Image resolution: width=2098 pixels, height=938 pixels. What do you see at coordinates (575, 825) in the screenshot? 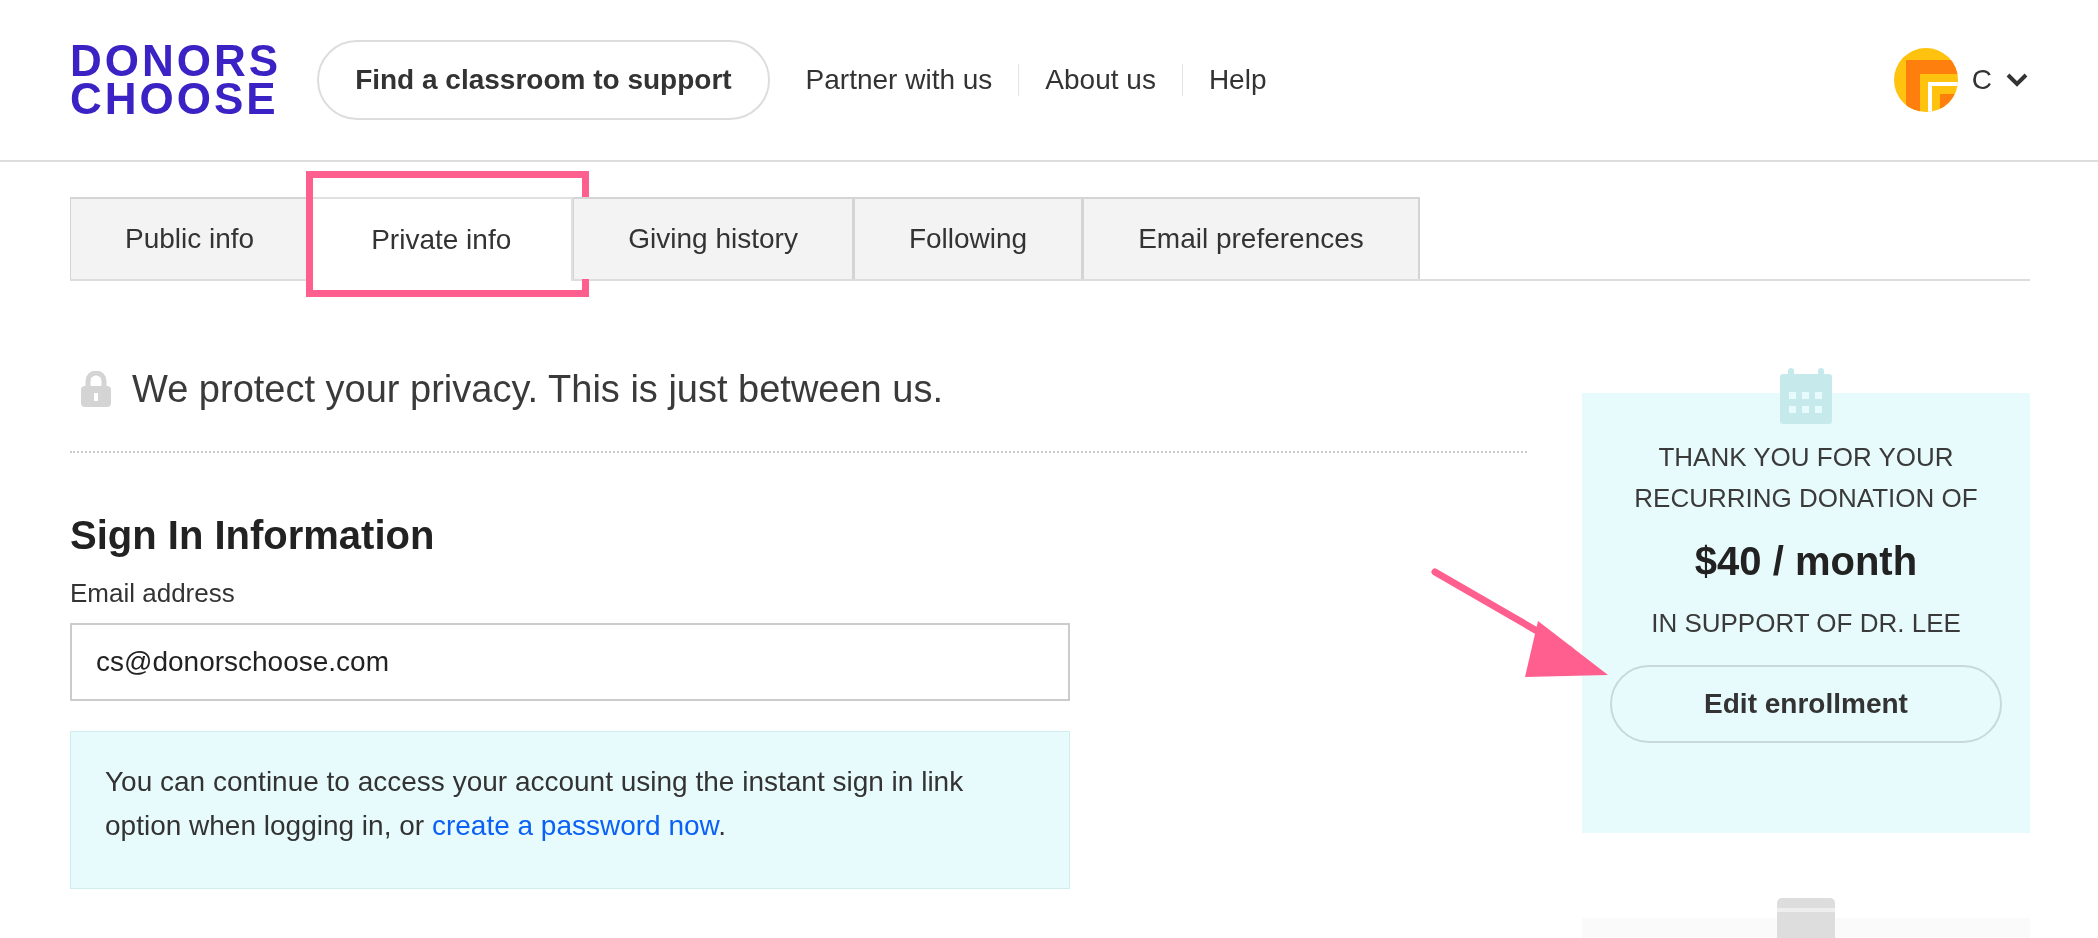
I see `create-password-link: create a password now` at bounding box center [575, 825].